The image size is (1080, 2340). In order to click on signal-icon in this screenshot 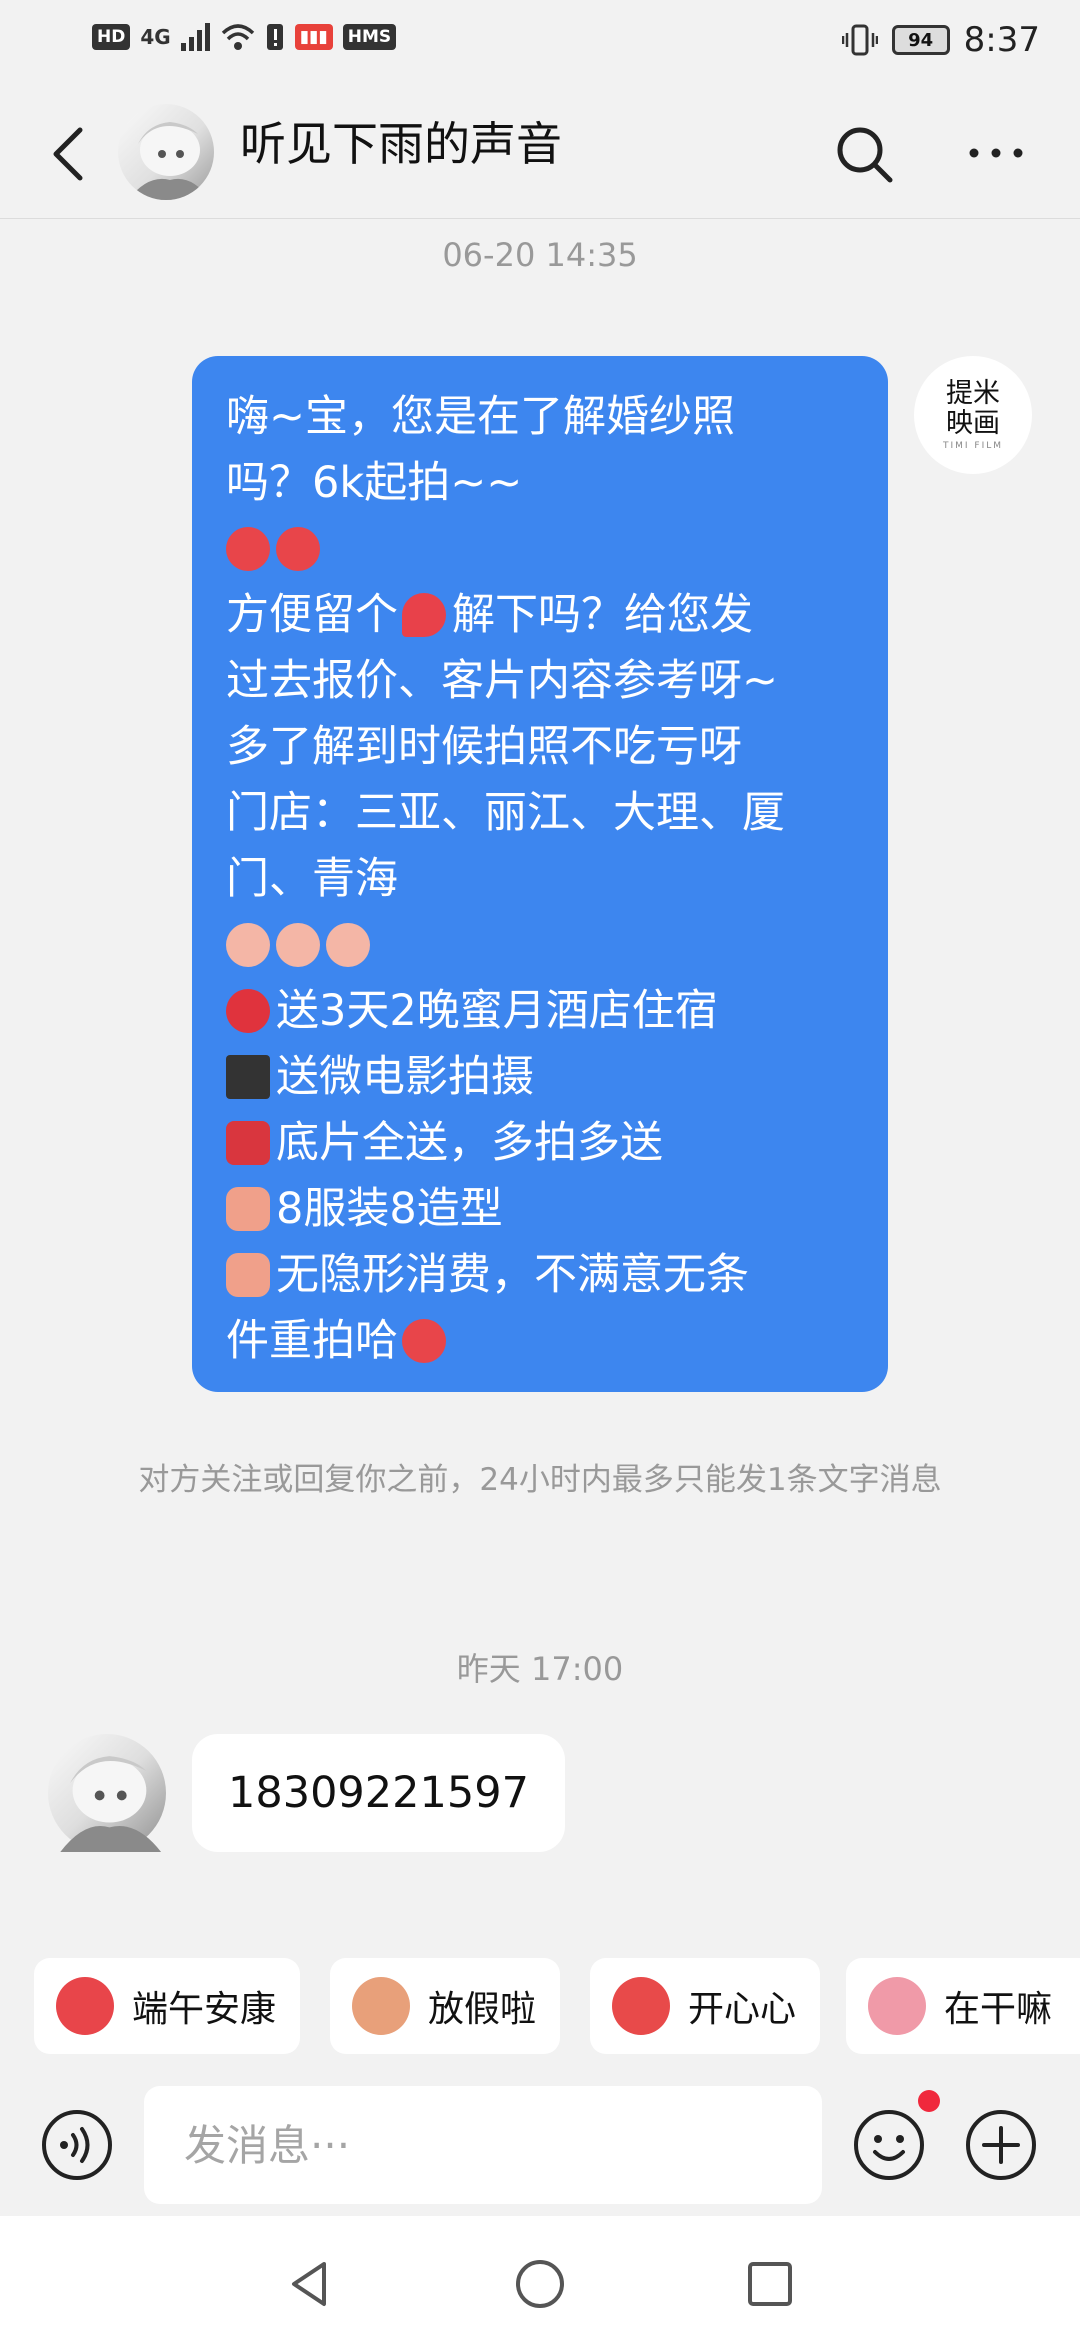, I will do `click(195, 37)`.